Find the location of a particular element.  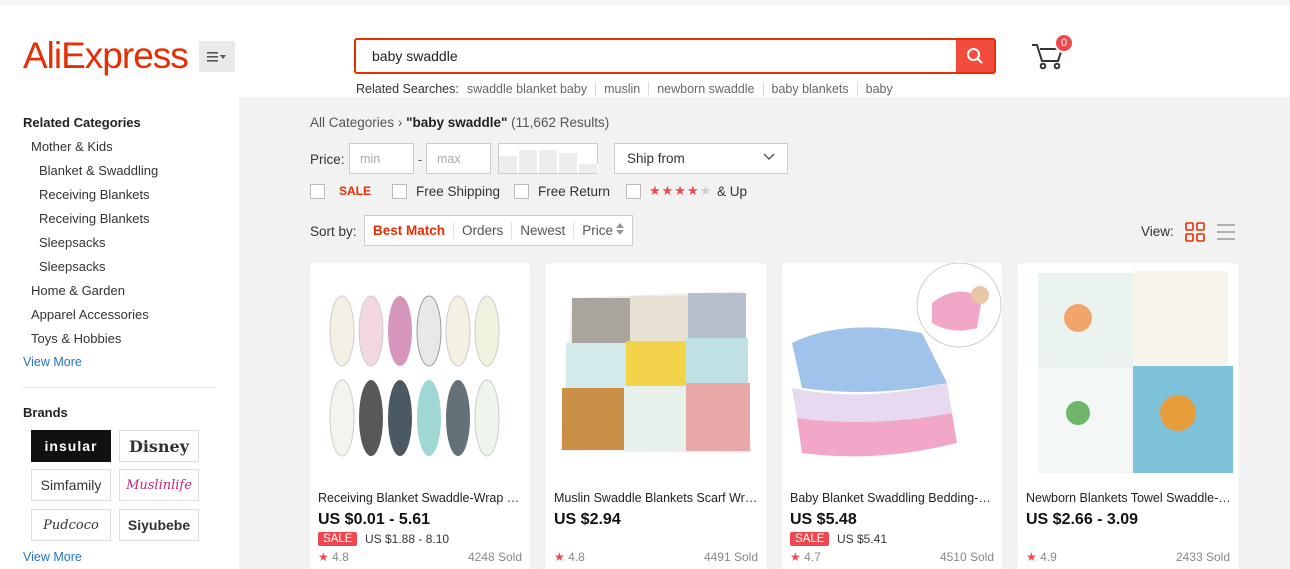

related-searches-label: Related Searches: is located at coordinates (407, 89).